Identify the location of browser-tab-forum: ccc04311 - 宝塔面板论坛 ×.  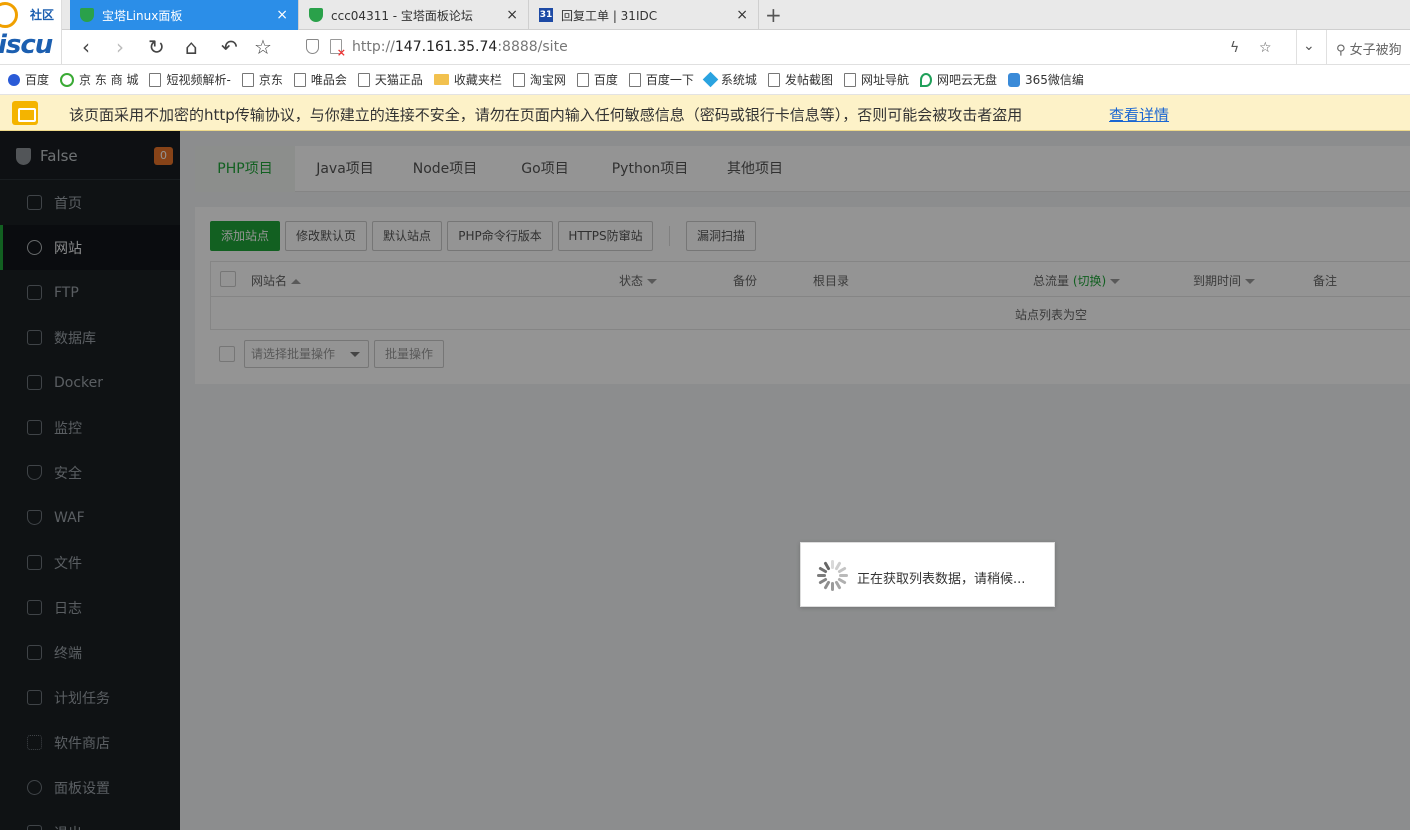
(414, 15).